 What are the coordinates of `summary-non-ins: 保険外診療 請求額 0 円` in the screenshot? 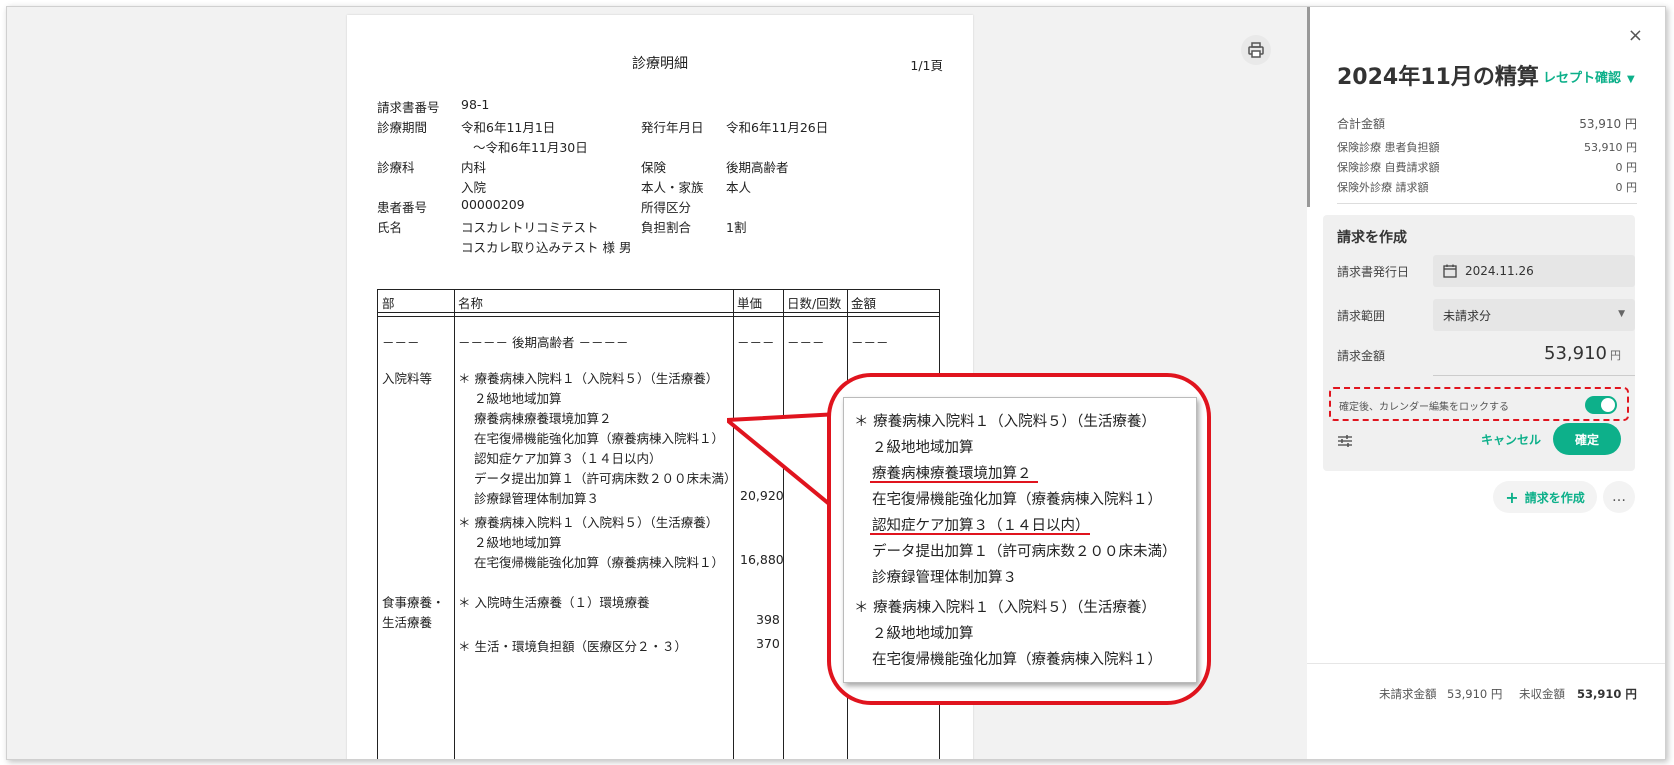 It's located at (1487, 187).